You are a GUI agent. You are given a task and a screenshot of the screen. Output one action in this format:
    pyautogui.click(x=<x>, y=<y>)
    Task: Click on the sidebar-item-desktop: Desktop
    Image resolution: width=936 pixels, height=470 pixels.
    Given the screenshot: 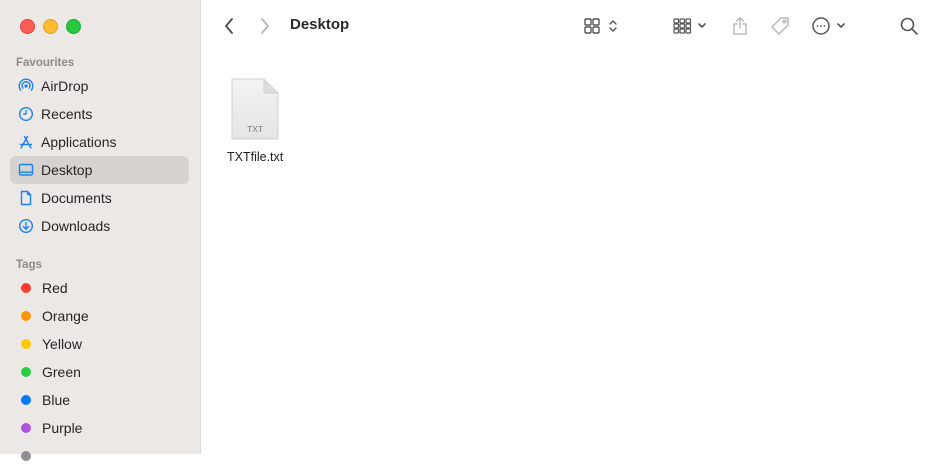 What is the action you would take?
    pyautogui.click(x=99, y=170)
    